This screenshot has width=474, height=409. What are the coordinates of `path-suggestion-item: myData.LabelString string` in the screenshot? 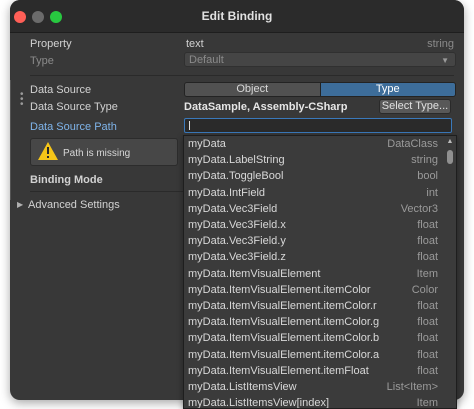 It's located at (313, 160).